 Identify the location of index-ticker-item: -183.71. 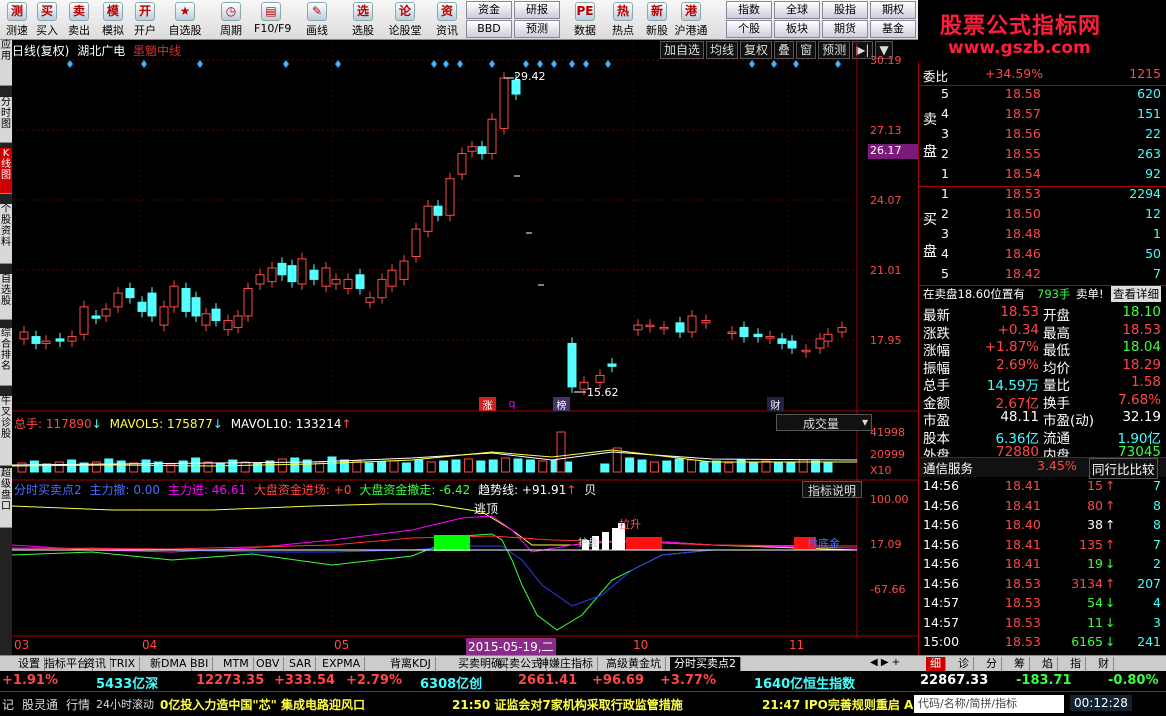
(1044, 680).